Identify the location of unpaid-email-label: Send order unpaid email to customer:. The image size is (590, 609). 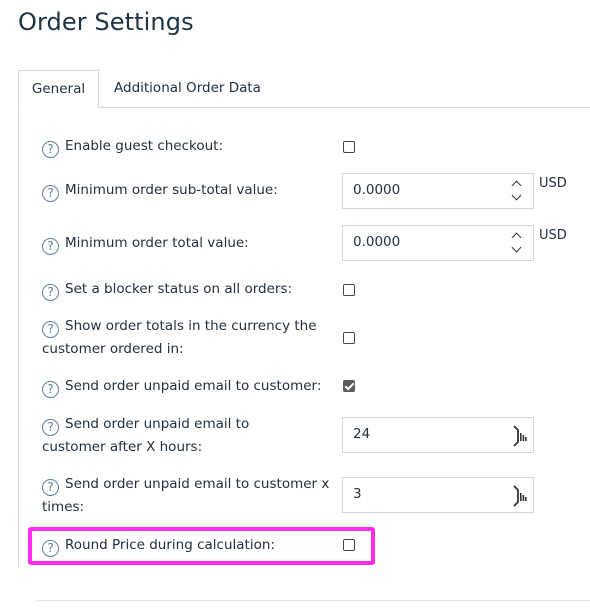
(193, 386).